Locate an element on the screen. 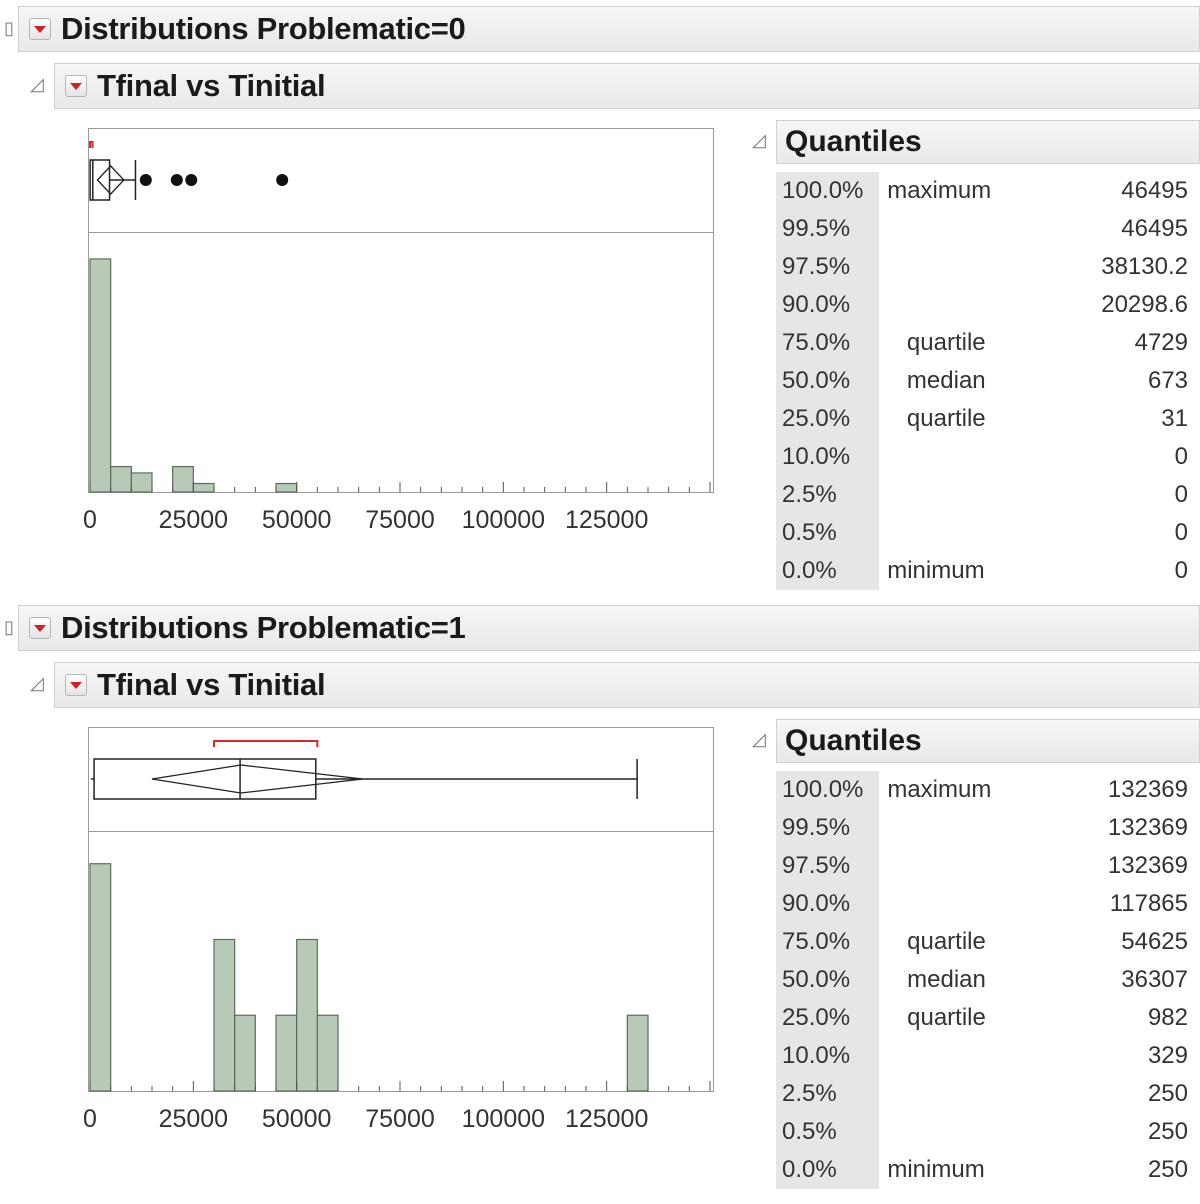  quantile-row: 0.0% minimum 250 is located at coordinates (988, 1170).